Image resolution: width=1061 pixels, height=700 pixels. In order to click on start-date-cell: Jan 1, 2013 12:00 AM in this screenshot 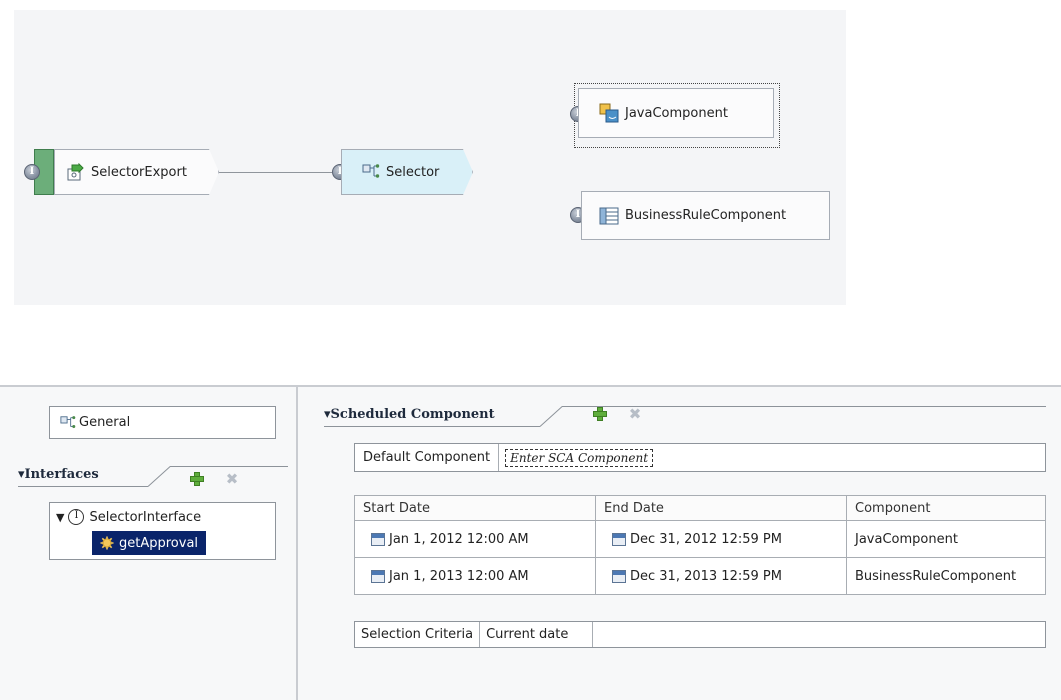, I will do `click(475, 576)`.